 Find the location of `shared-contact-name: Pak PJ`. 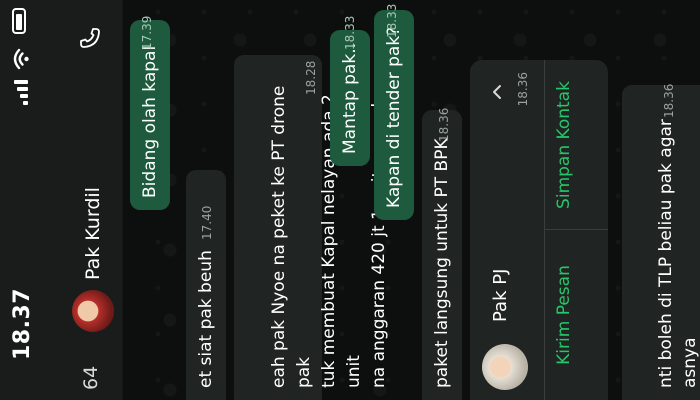

shared-contact-name: Pak PJ is located at coordinates (500, 295).